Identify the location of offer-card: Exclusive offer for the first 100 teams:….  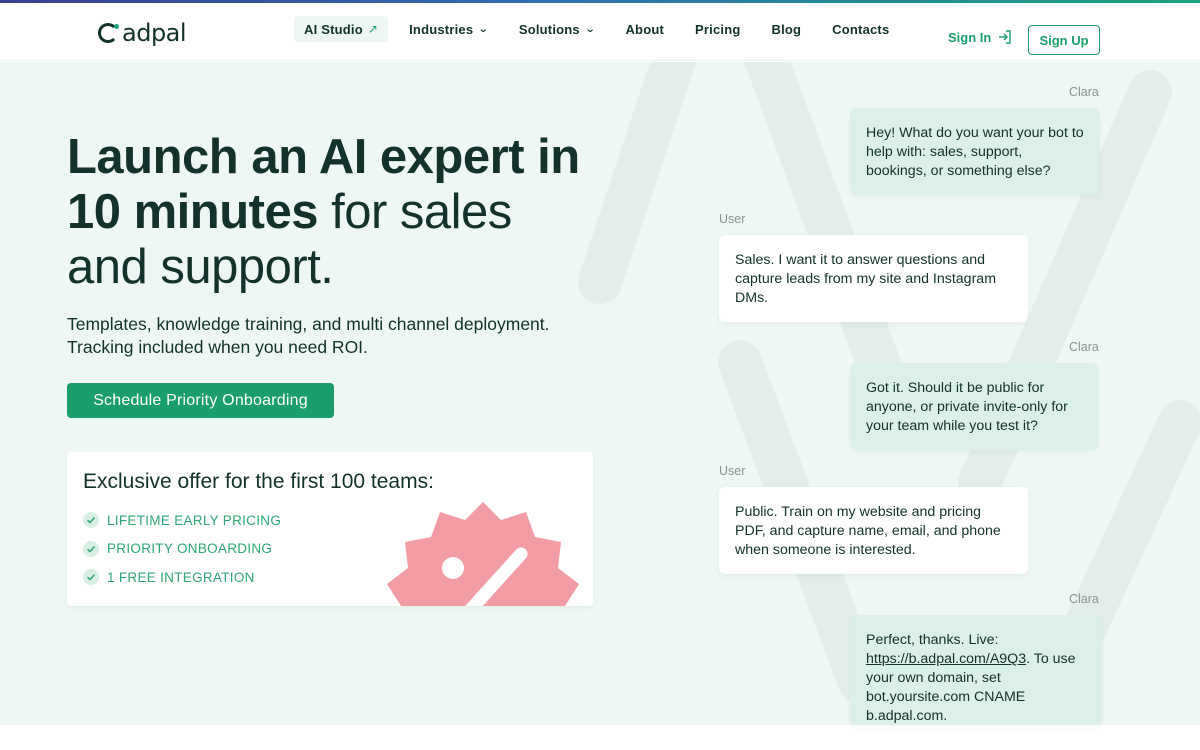
(330, 529).